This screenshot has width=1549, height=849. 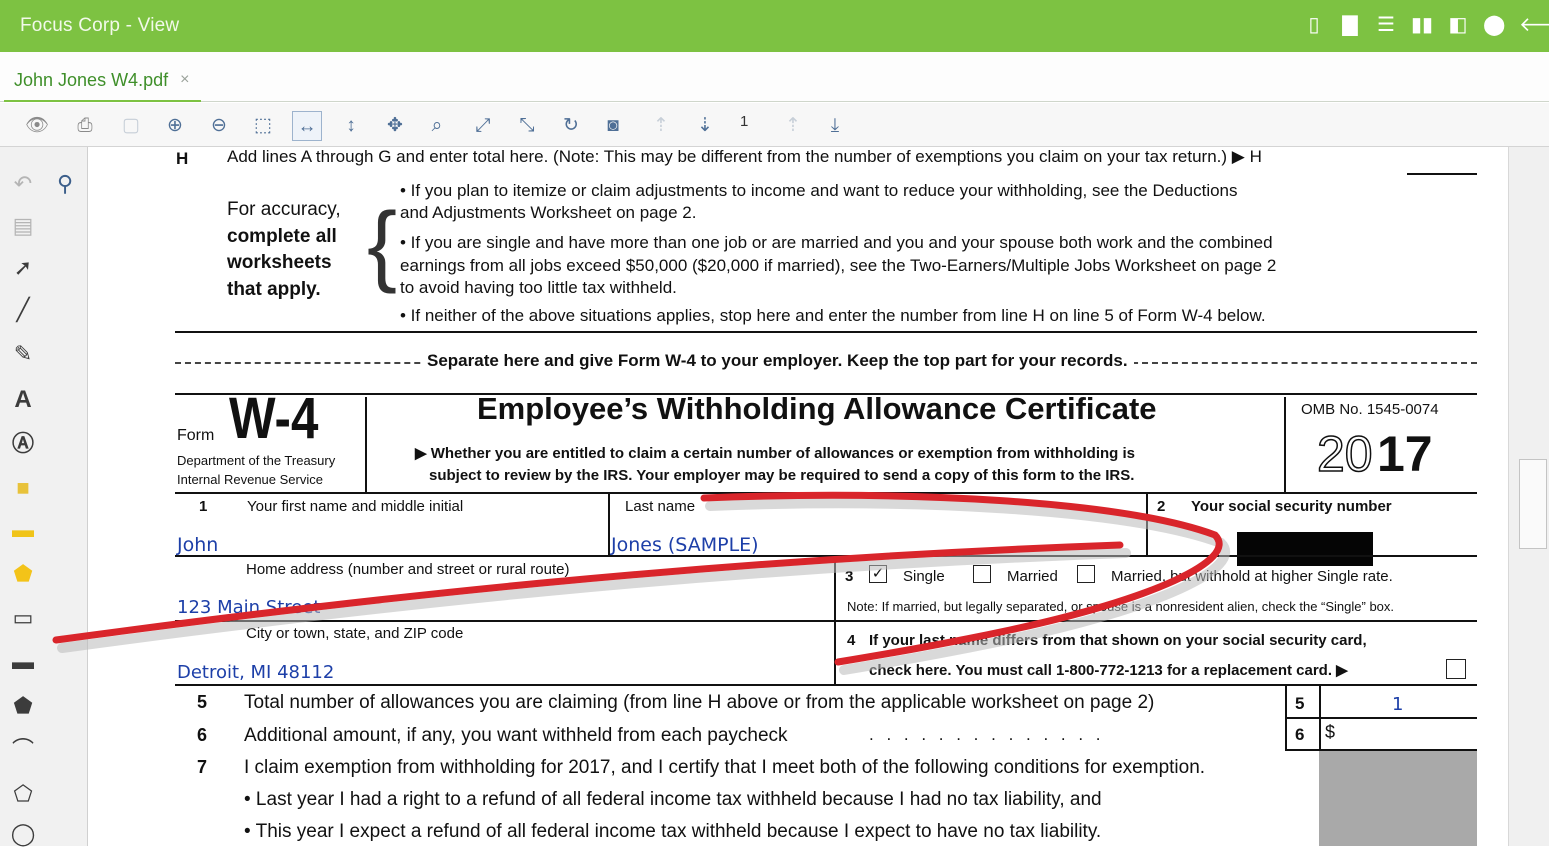 What do you see at coordinates (661, 126) in the screenshot?
I see `first-page-icon: ⇡` at bounding box center [661, 126].